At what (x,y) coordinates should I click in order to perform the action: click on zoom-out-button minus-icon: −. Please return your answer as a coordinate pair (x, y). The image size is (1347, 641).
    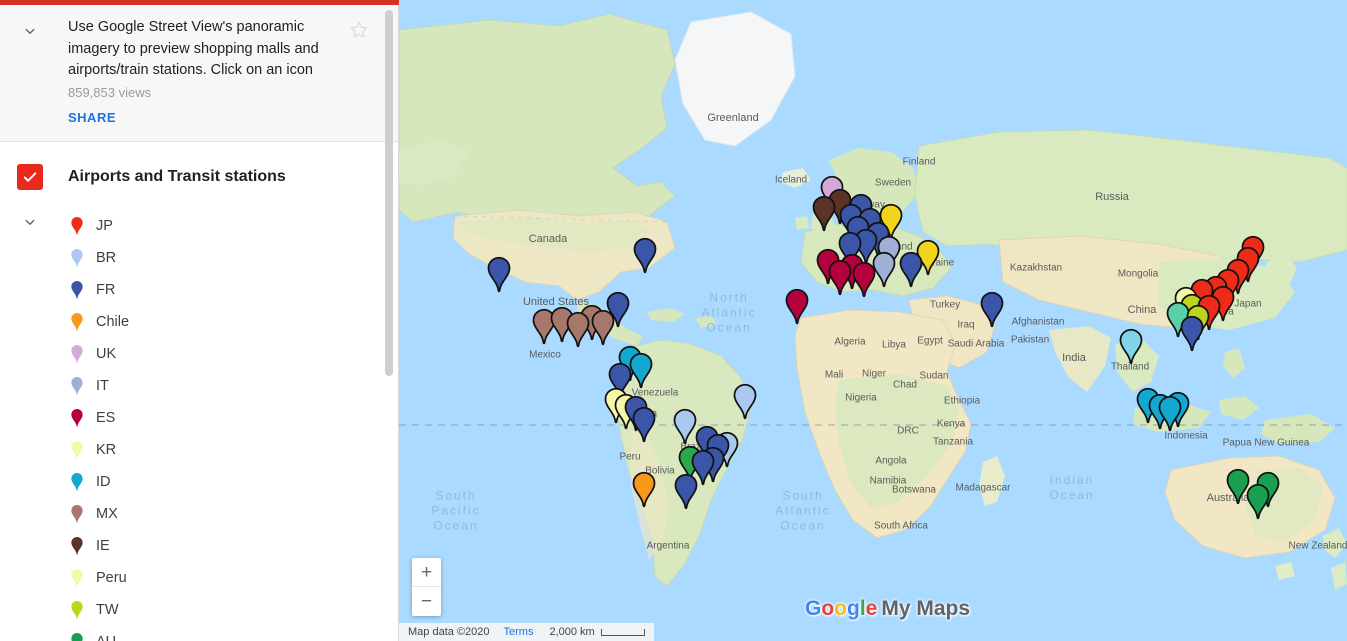
    Looking at the image, I should click on (426, 601).